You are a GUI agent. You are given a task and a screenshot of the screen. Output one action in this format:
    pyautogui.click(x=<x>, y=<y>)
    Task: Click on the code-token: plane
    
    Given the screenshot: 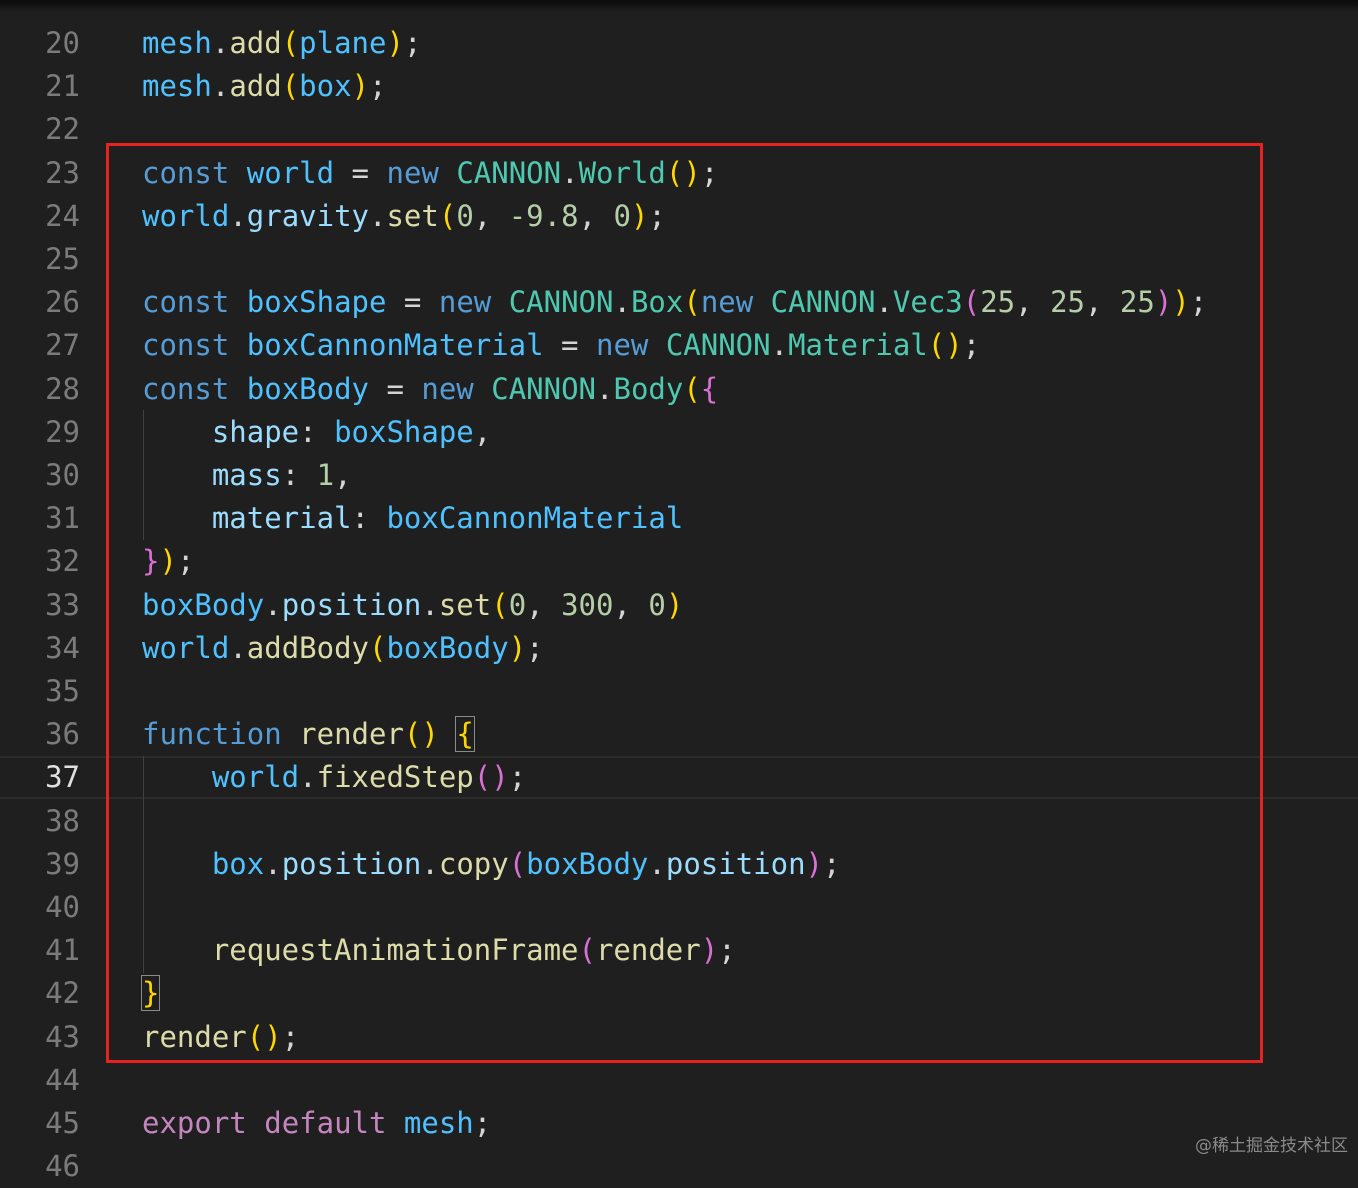 What is the action you would take?
    pyautogui.click(x=343, y=43)
    